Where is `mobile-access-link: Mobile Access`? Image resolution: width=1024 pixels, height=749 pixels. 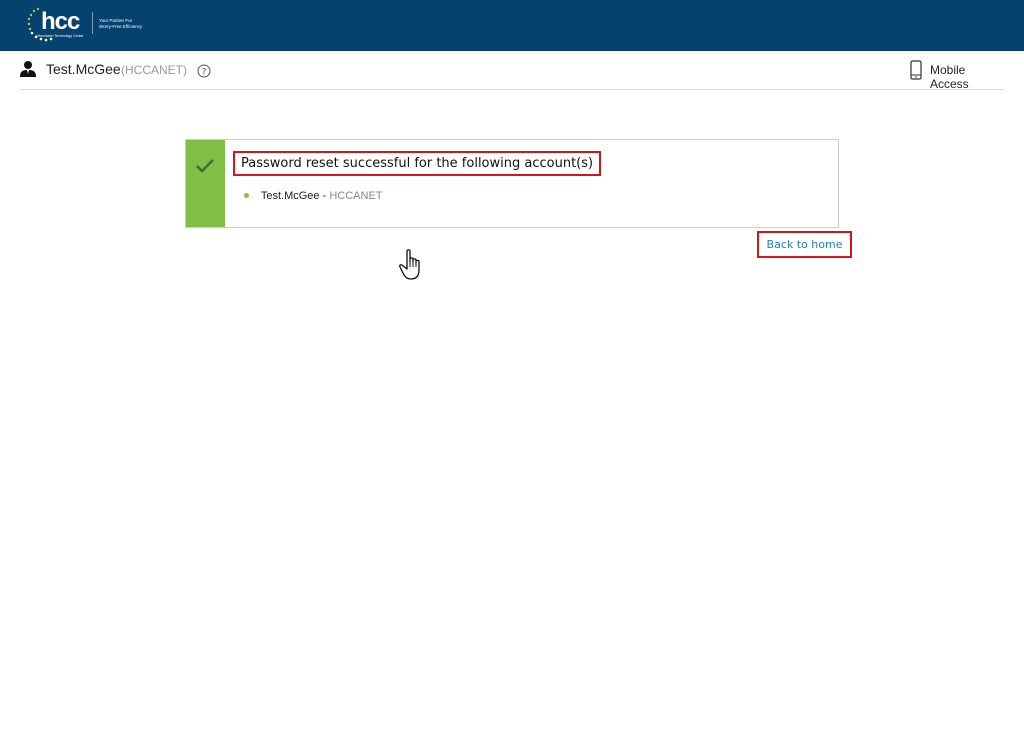
mobile-access-link: Mobile Access is located at coordinates (967, 77).